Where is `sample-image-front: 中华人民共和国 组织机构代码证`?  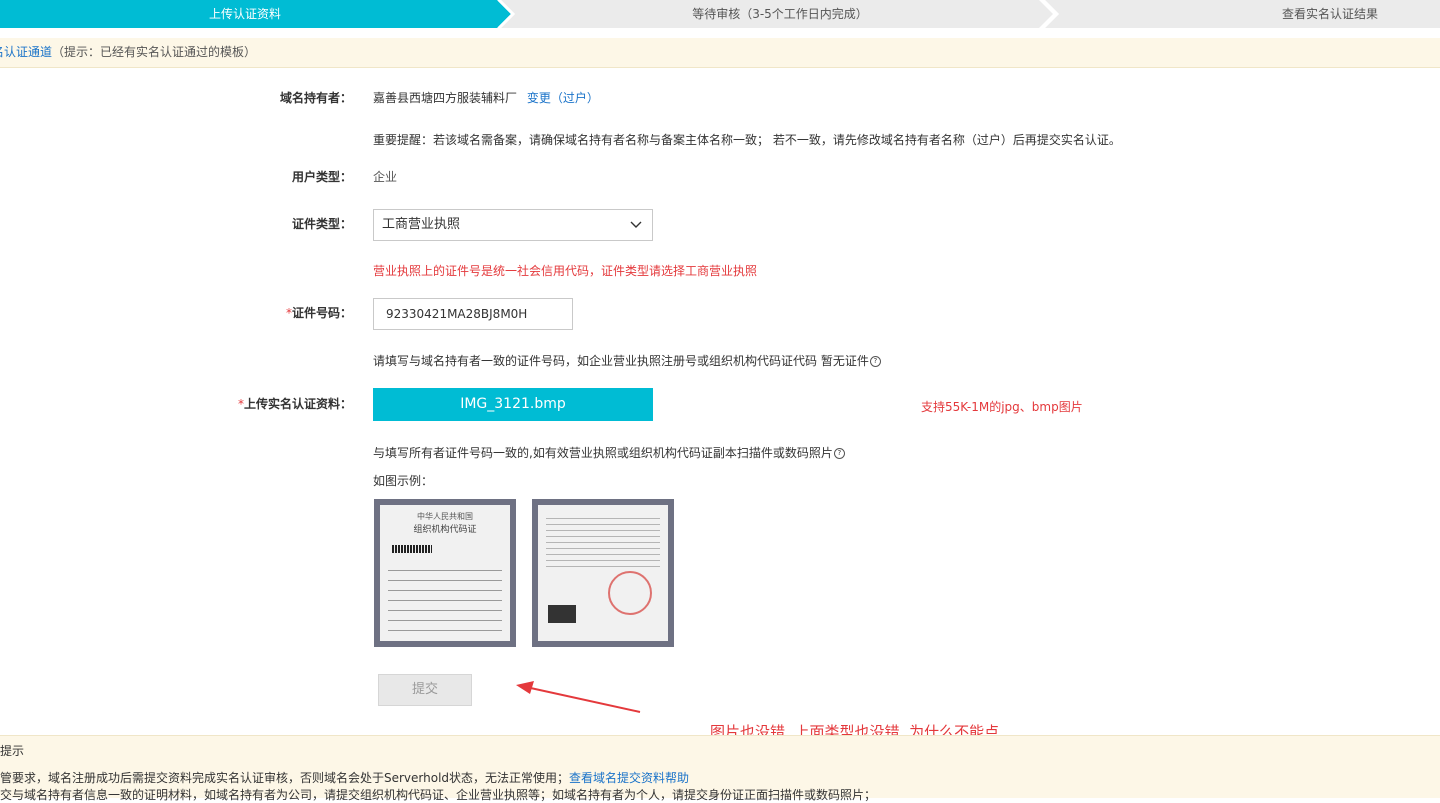 sample-image-front: 中华人民共和国 组织机构代码证 is located at coordinates (445, 573).